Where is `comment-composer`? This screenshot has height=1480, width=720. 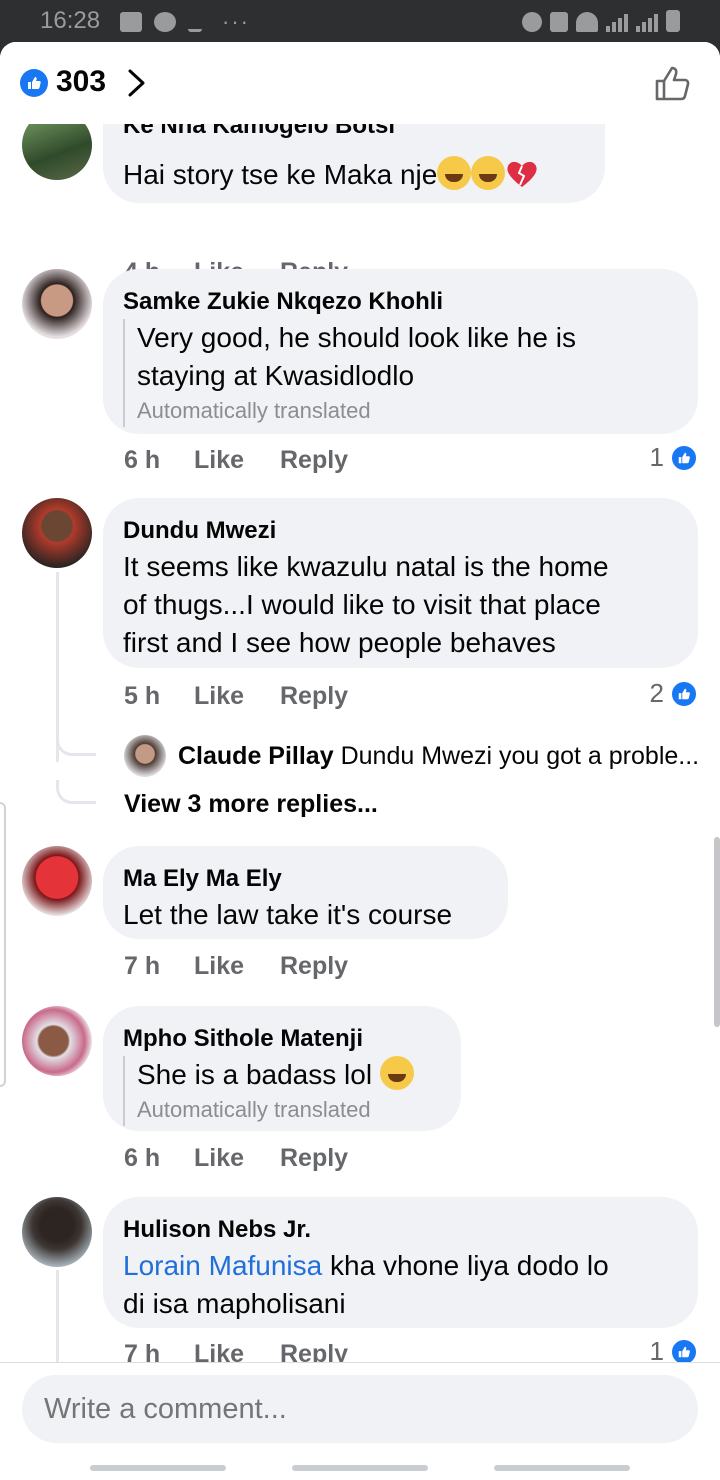 comment-composer is located at coordinates (360, 1421).